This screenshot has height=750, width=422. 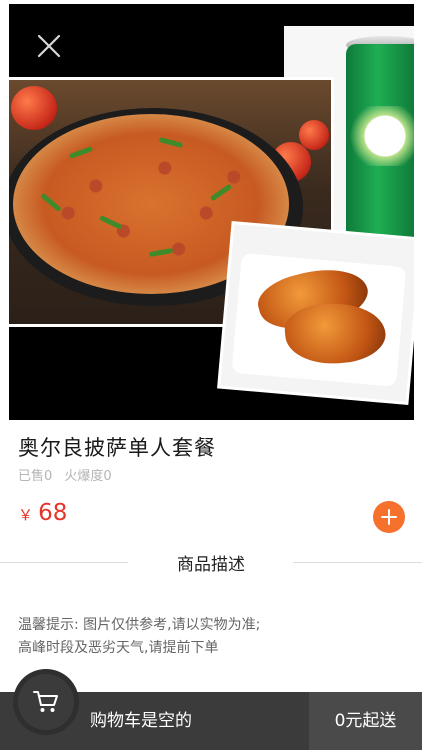 I want to click on product-stats: 已售0 火爆度0, so click(x=69, y=474).